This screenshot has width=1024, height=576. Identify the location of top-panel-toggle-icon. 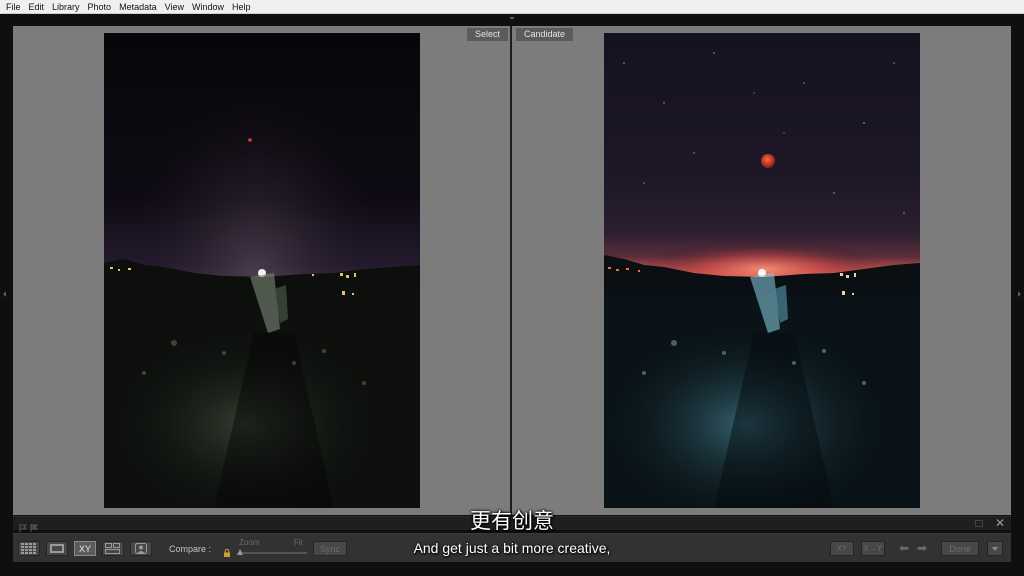
(512, 18).